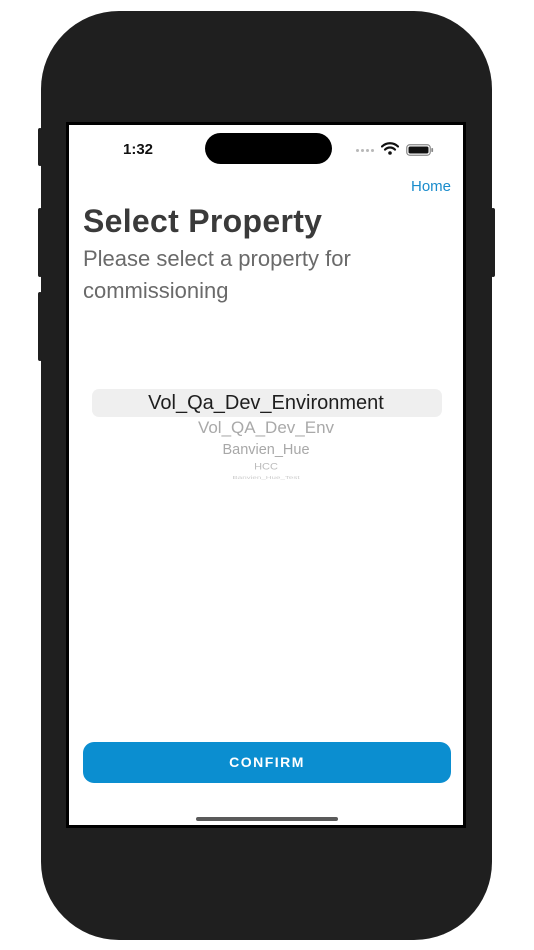 This screenshot has width=534, height=950. Describe the element at coordinates (40, 147) in the screenshot. I see `mute-switch` at that location.